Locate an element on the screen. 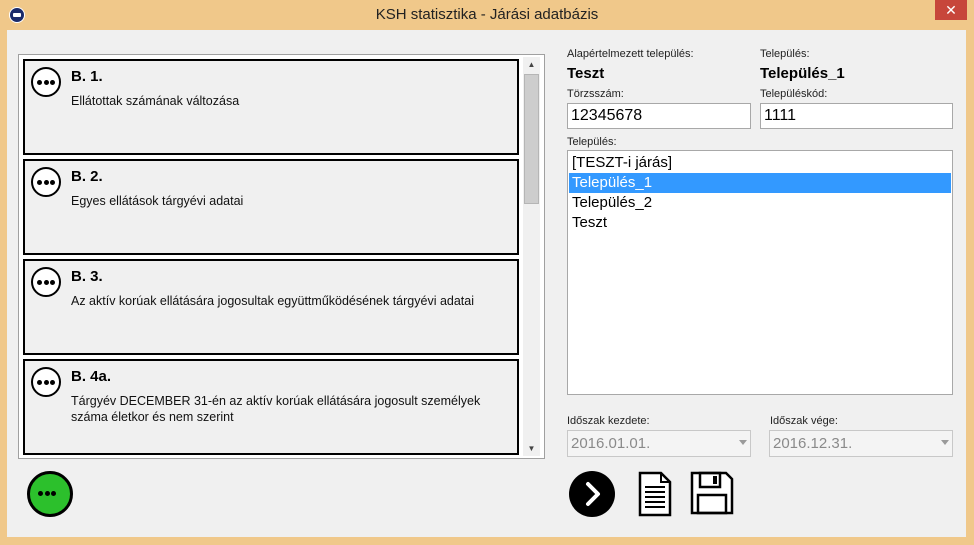 The width and height of the screenshot is (974, 545). save-icon is located at coordinates (712, 493).